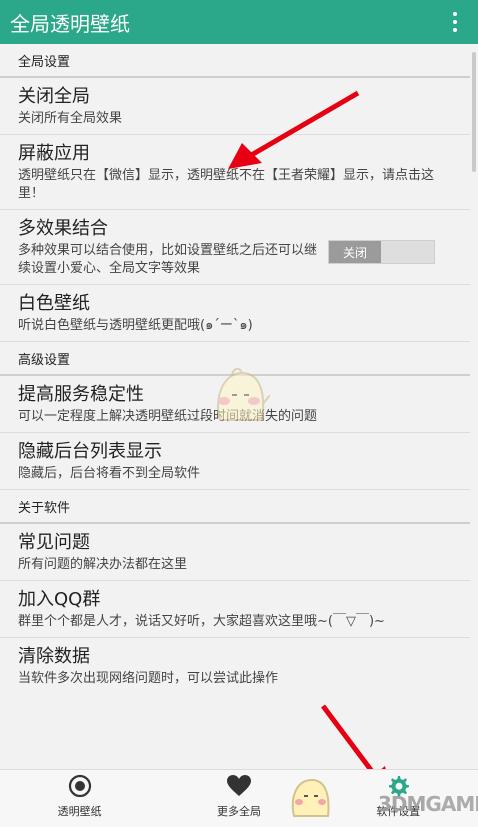 This screenshot has width=478, height=827. What do you see at coordinates (148, 678) in the screenshot?
I see `item-desc: 当软件多次出现网络问题时，可以尝试此操作` at bounding box center [148, 678].